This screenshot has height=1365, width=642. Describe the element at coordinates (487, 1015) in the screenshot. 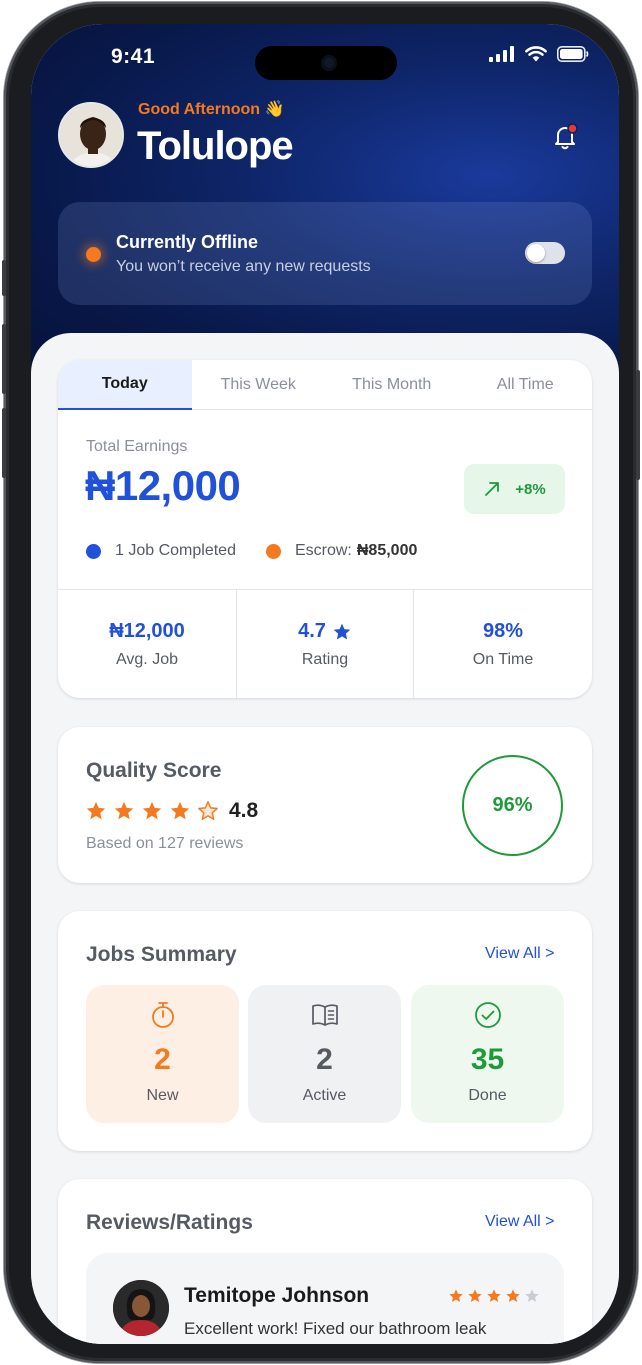

I see `check-circle-icon` at that location.